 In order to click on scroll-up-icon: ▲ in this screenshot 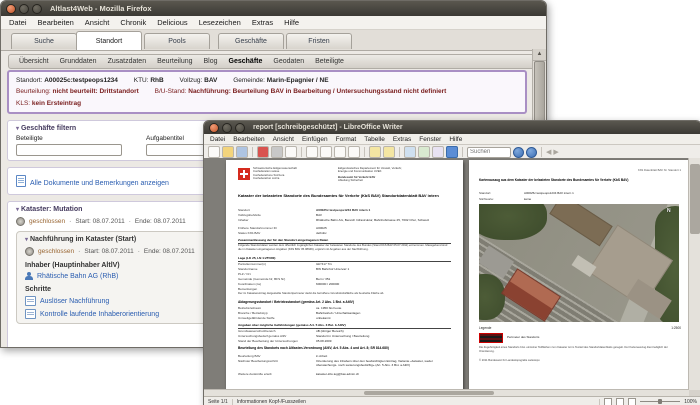, I will do `click(539, 55)`.